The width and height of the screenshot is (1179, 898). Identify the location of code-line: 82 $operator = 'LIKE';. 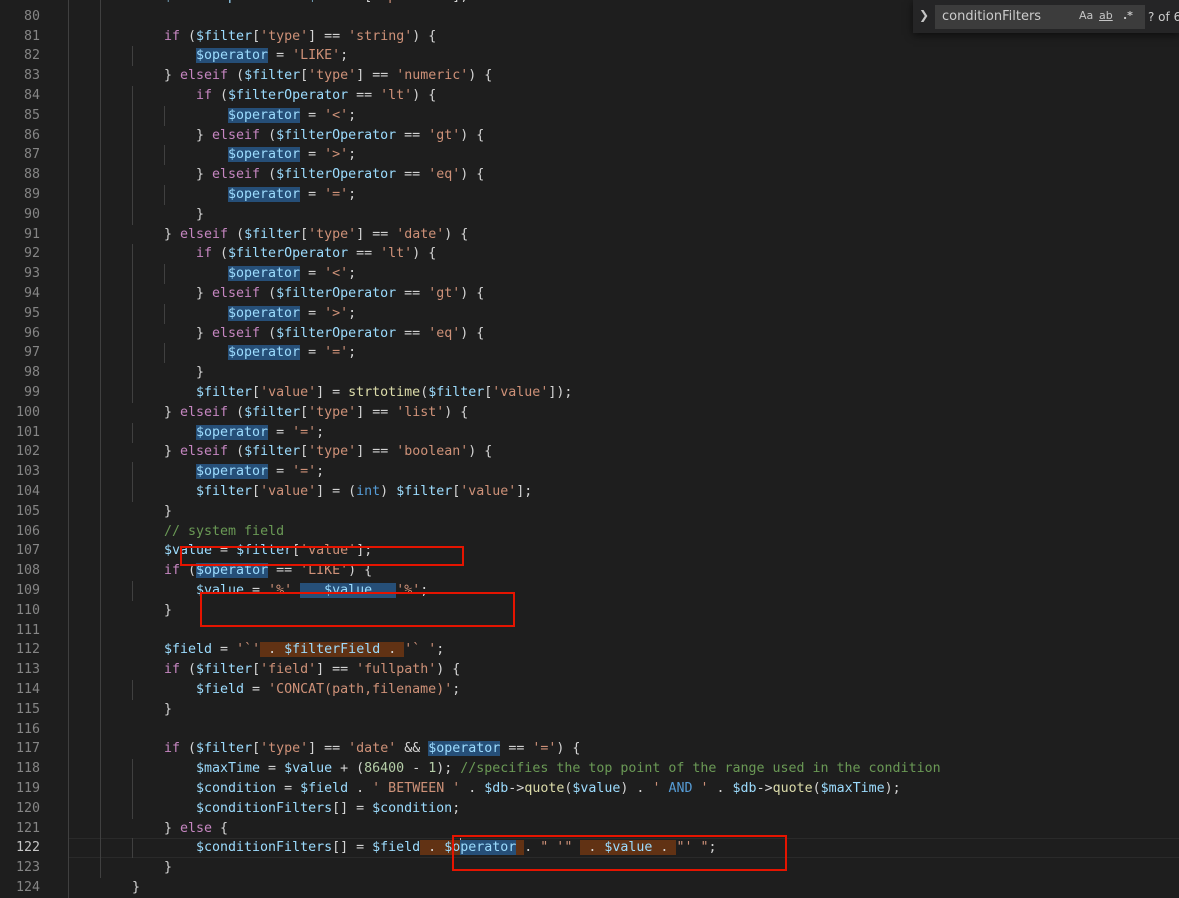
(589, 56).